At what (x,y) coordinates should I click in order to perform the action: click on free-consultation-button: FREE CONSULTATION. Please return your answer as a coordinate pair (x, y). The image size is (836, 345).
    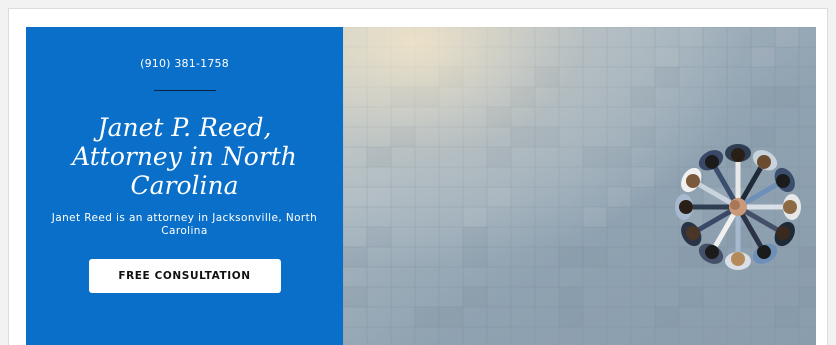
    Looking at the image, I should click on (184, 276).